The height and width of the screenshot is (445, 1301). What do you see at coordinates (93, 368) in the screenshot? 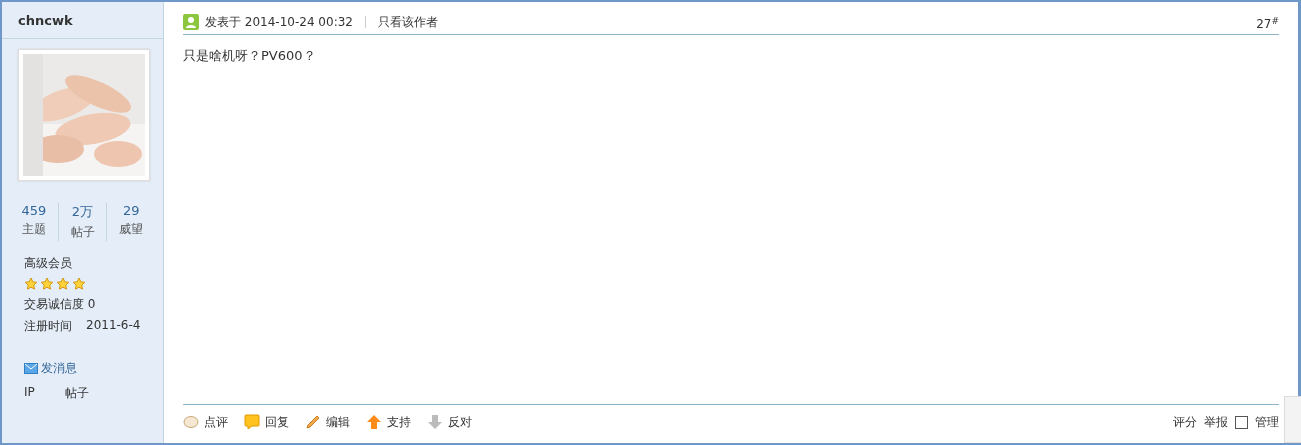
I see `send-message-link: 发消息` at bounding box center [93, 368].